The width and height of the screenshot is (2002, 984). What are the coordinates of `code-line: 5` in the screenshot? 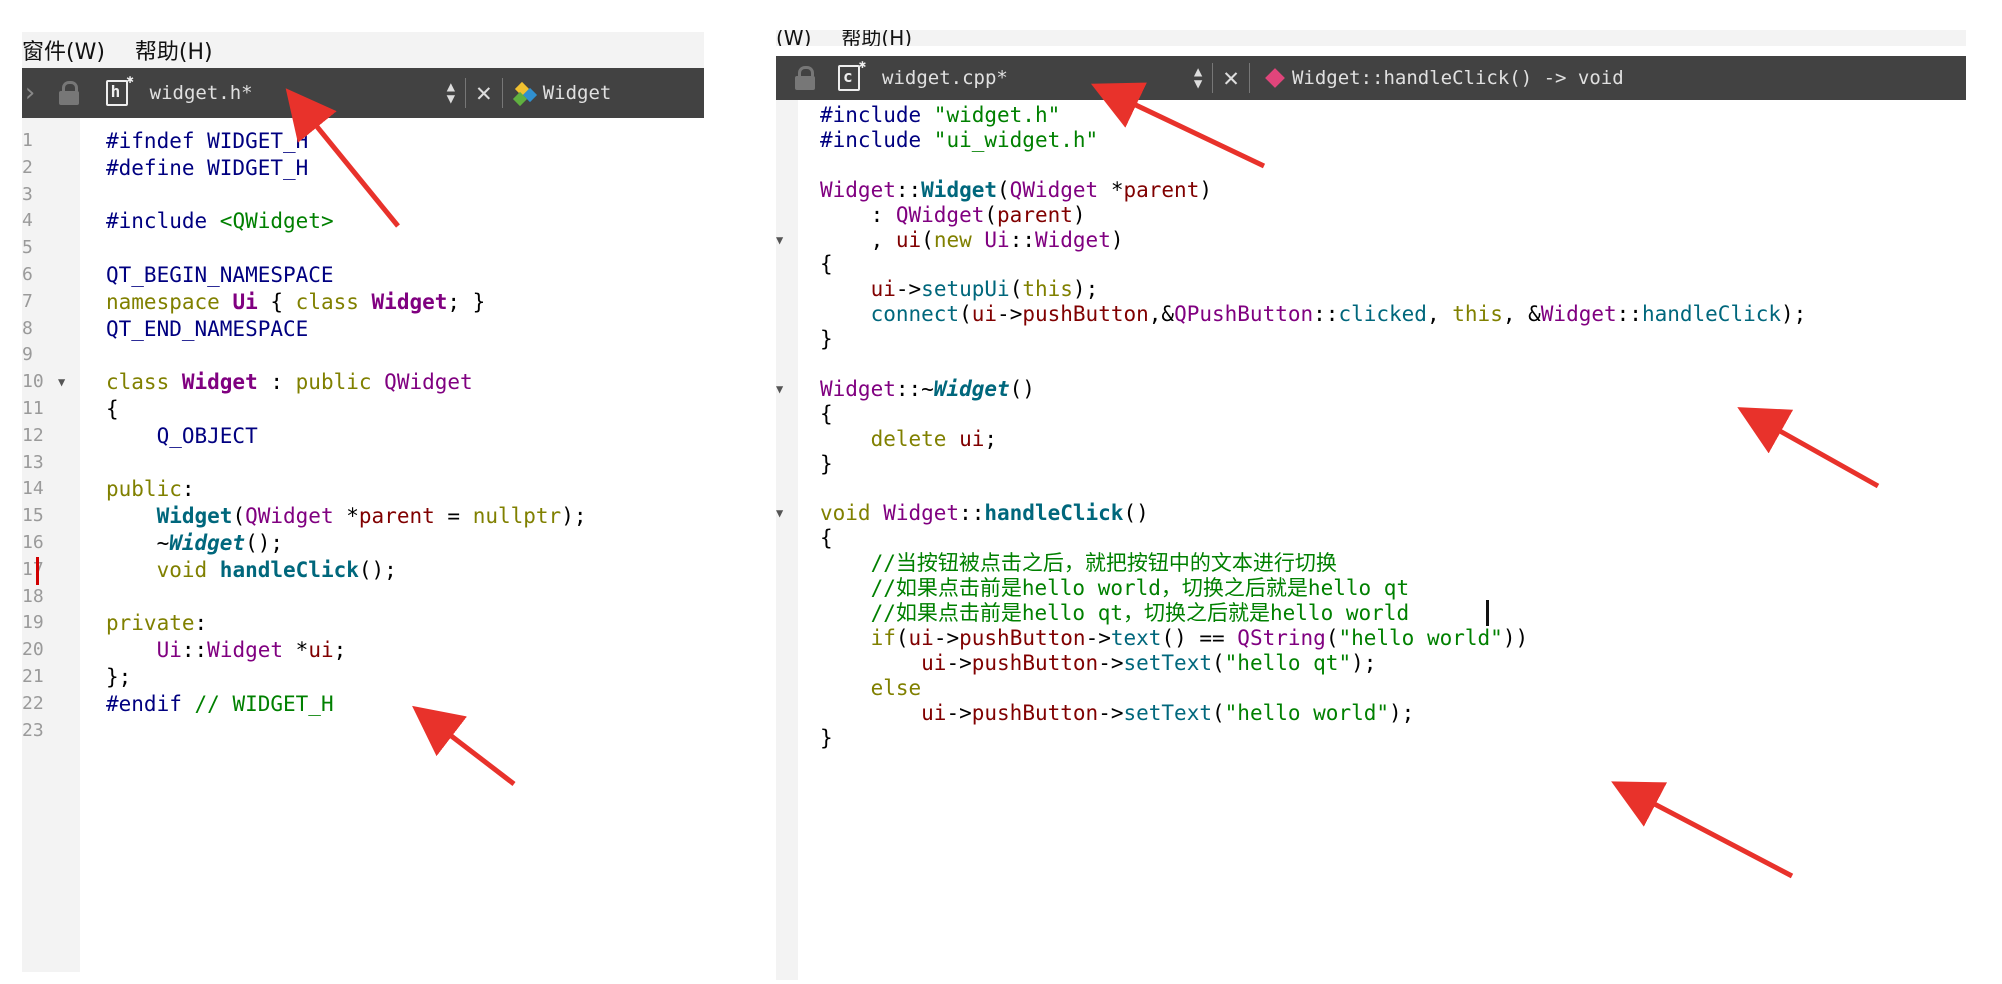 It's located at (363, 248).